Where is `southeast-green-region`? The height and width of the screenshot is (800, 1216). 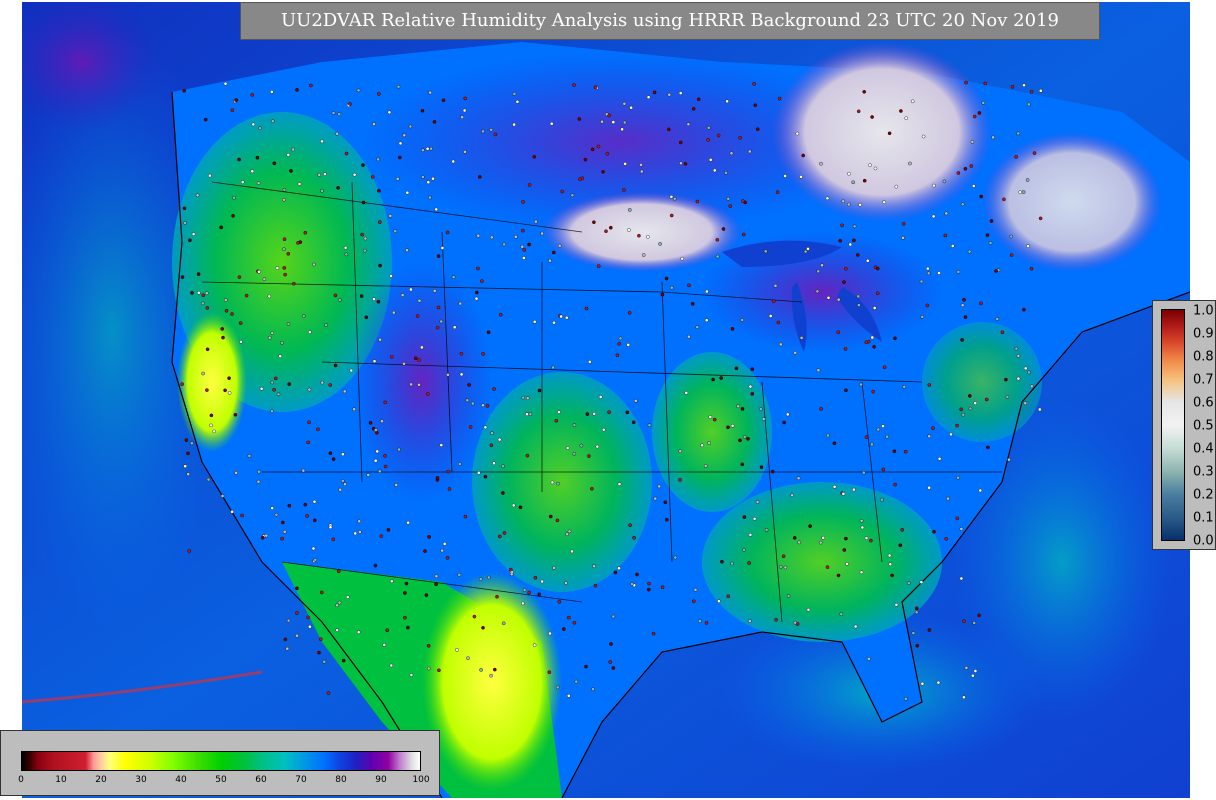 southeast-green-region is located at coordinates (822, 562).